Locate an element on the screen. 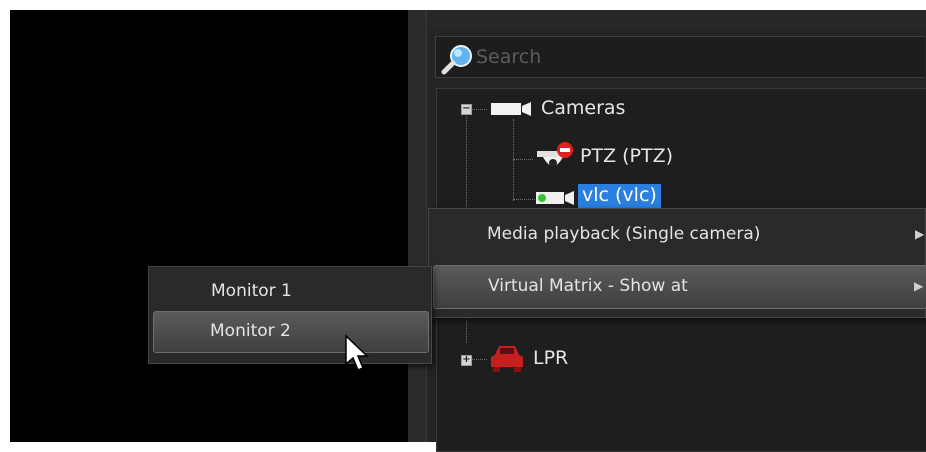  panel-toolbar is located at coordinates (676, 20).